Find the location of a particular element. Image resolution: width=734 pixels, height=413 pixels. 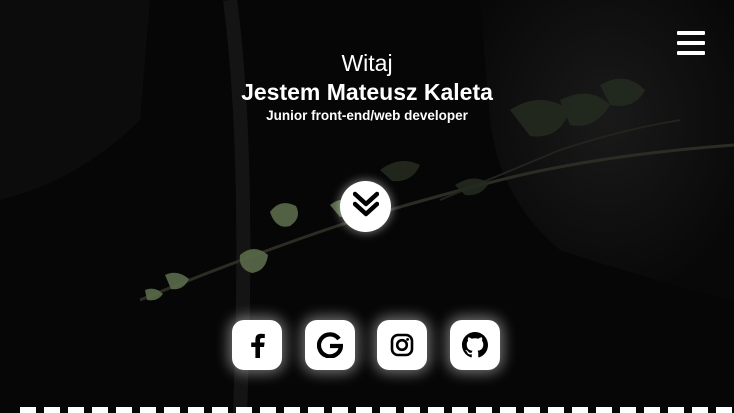

scroll-down-button is located at coordinates (365, 206).